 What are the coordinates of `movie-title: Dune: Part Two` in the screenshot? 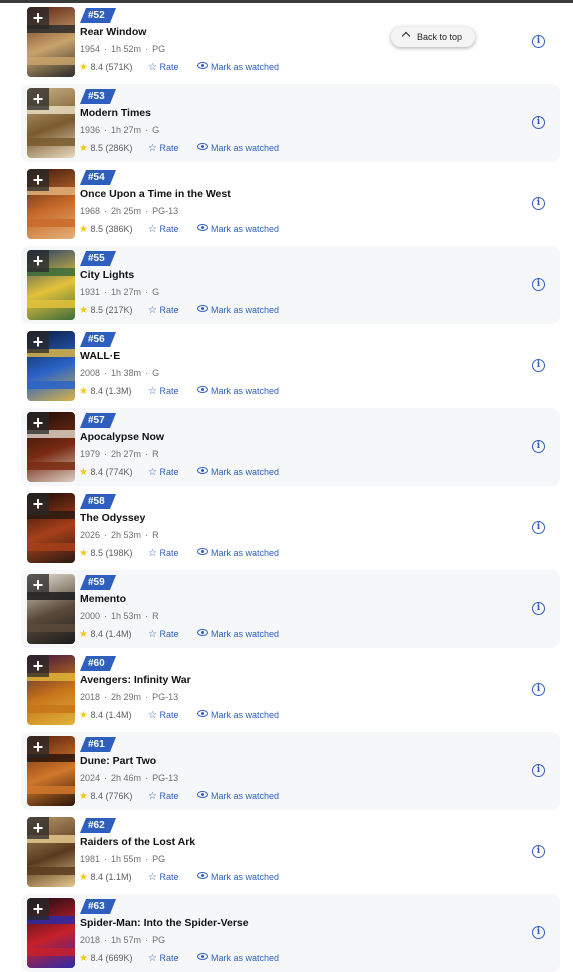 It's located at (118, 761).